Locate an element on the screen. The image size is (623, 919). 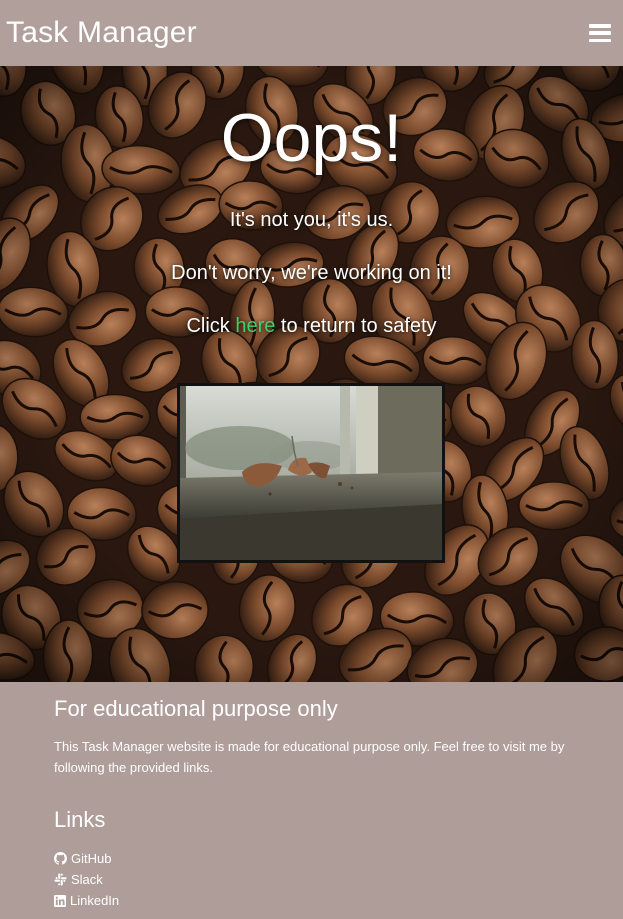
error-line-1: It's not you, it's us. is located at coordinates (311, 220).